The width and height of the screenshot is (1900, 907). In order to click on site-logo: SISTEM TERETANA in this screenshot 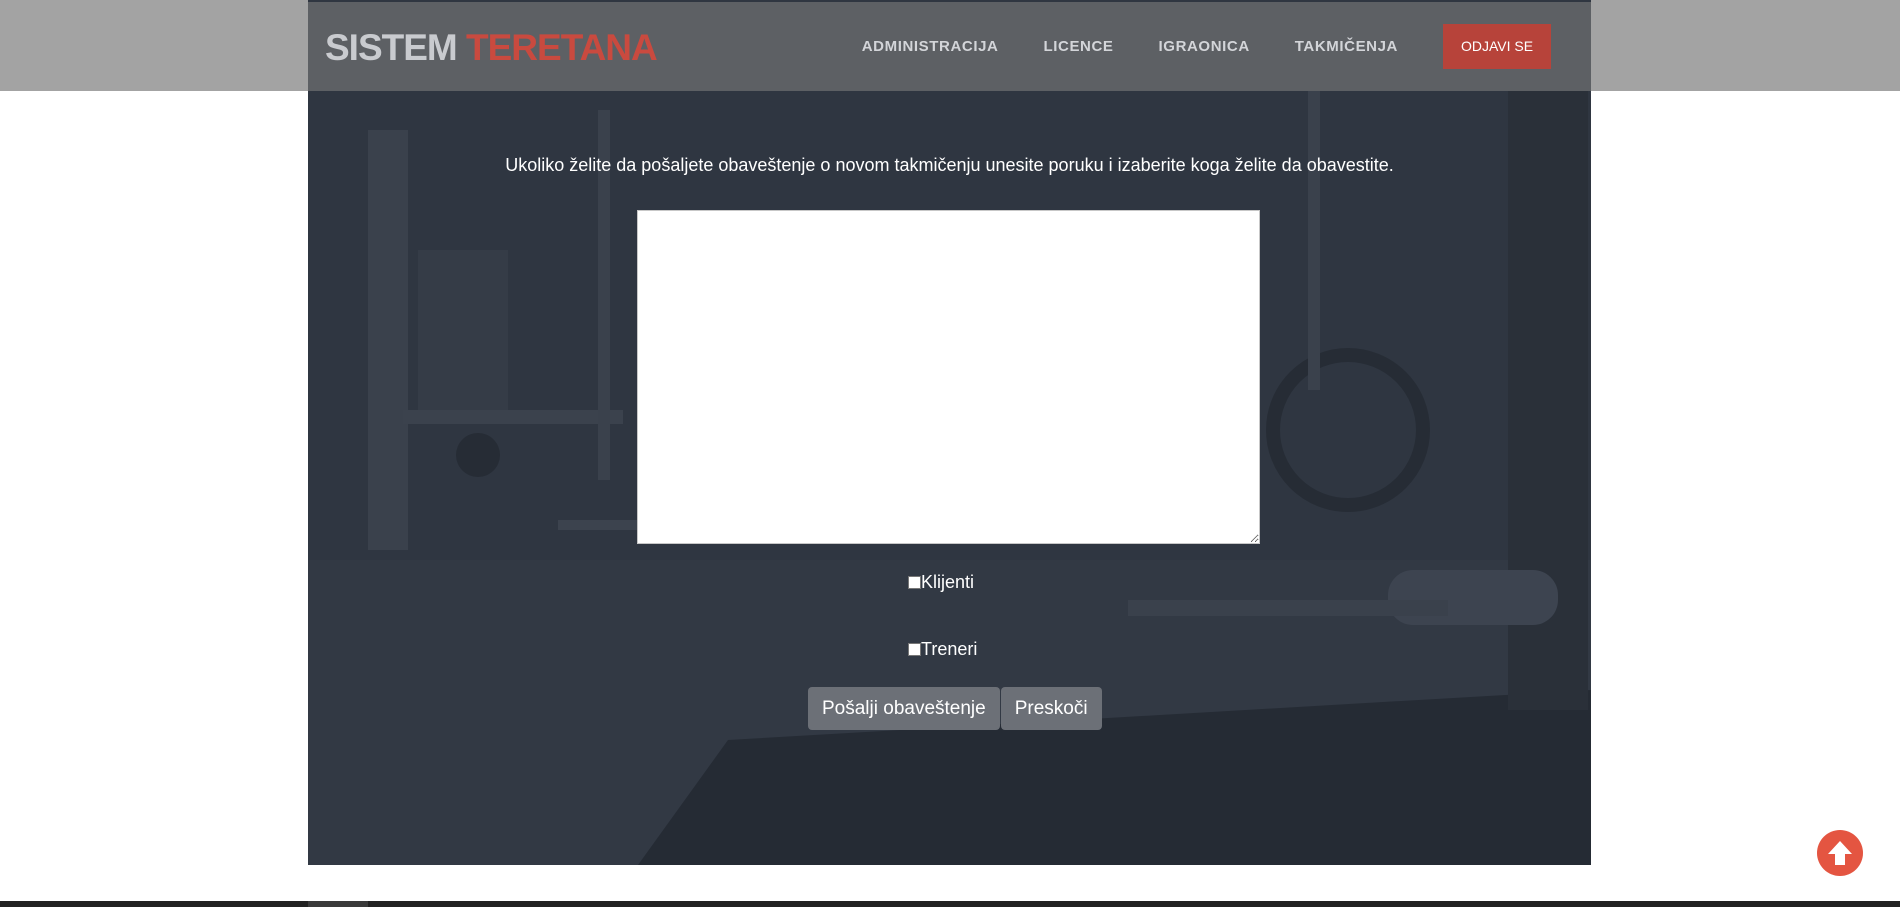, I will do `click(491, 48)`.